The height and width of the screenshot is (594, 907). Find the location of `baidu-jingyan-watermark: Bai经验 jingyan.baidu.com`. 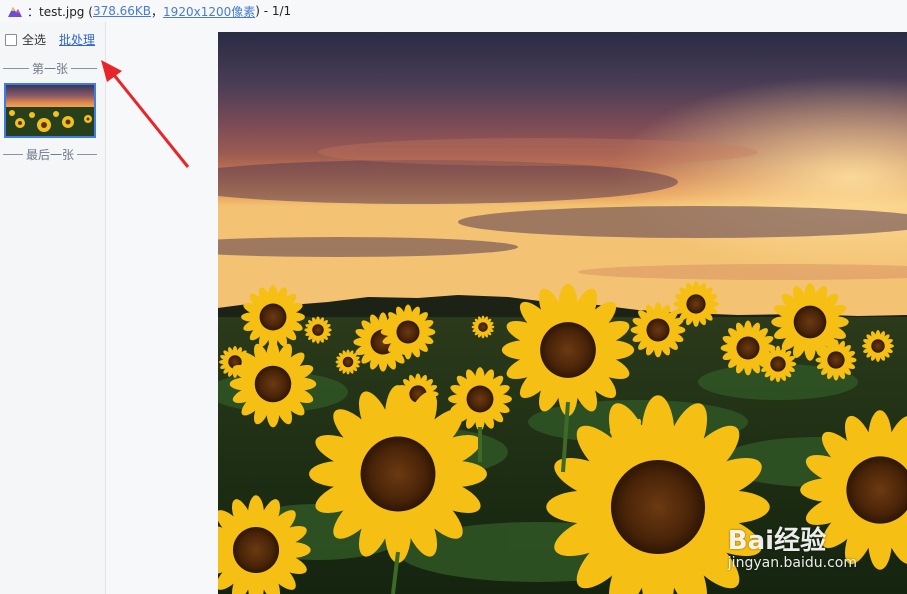

baidu-jingyan-watermark: Bai经验 jingyan.baidu.com is located at coordinates (792, 545).